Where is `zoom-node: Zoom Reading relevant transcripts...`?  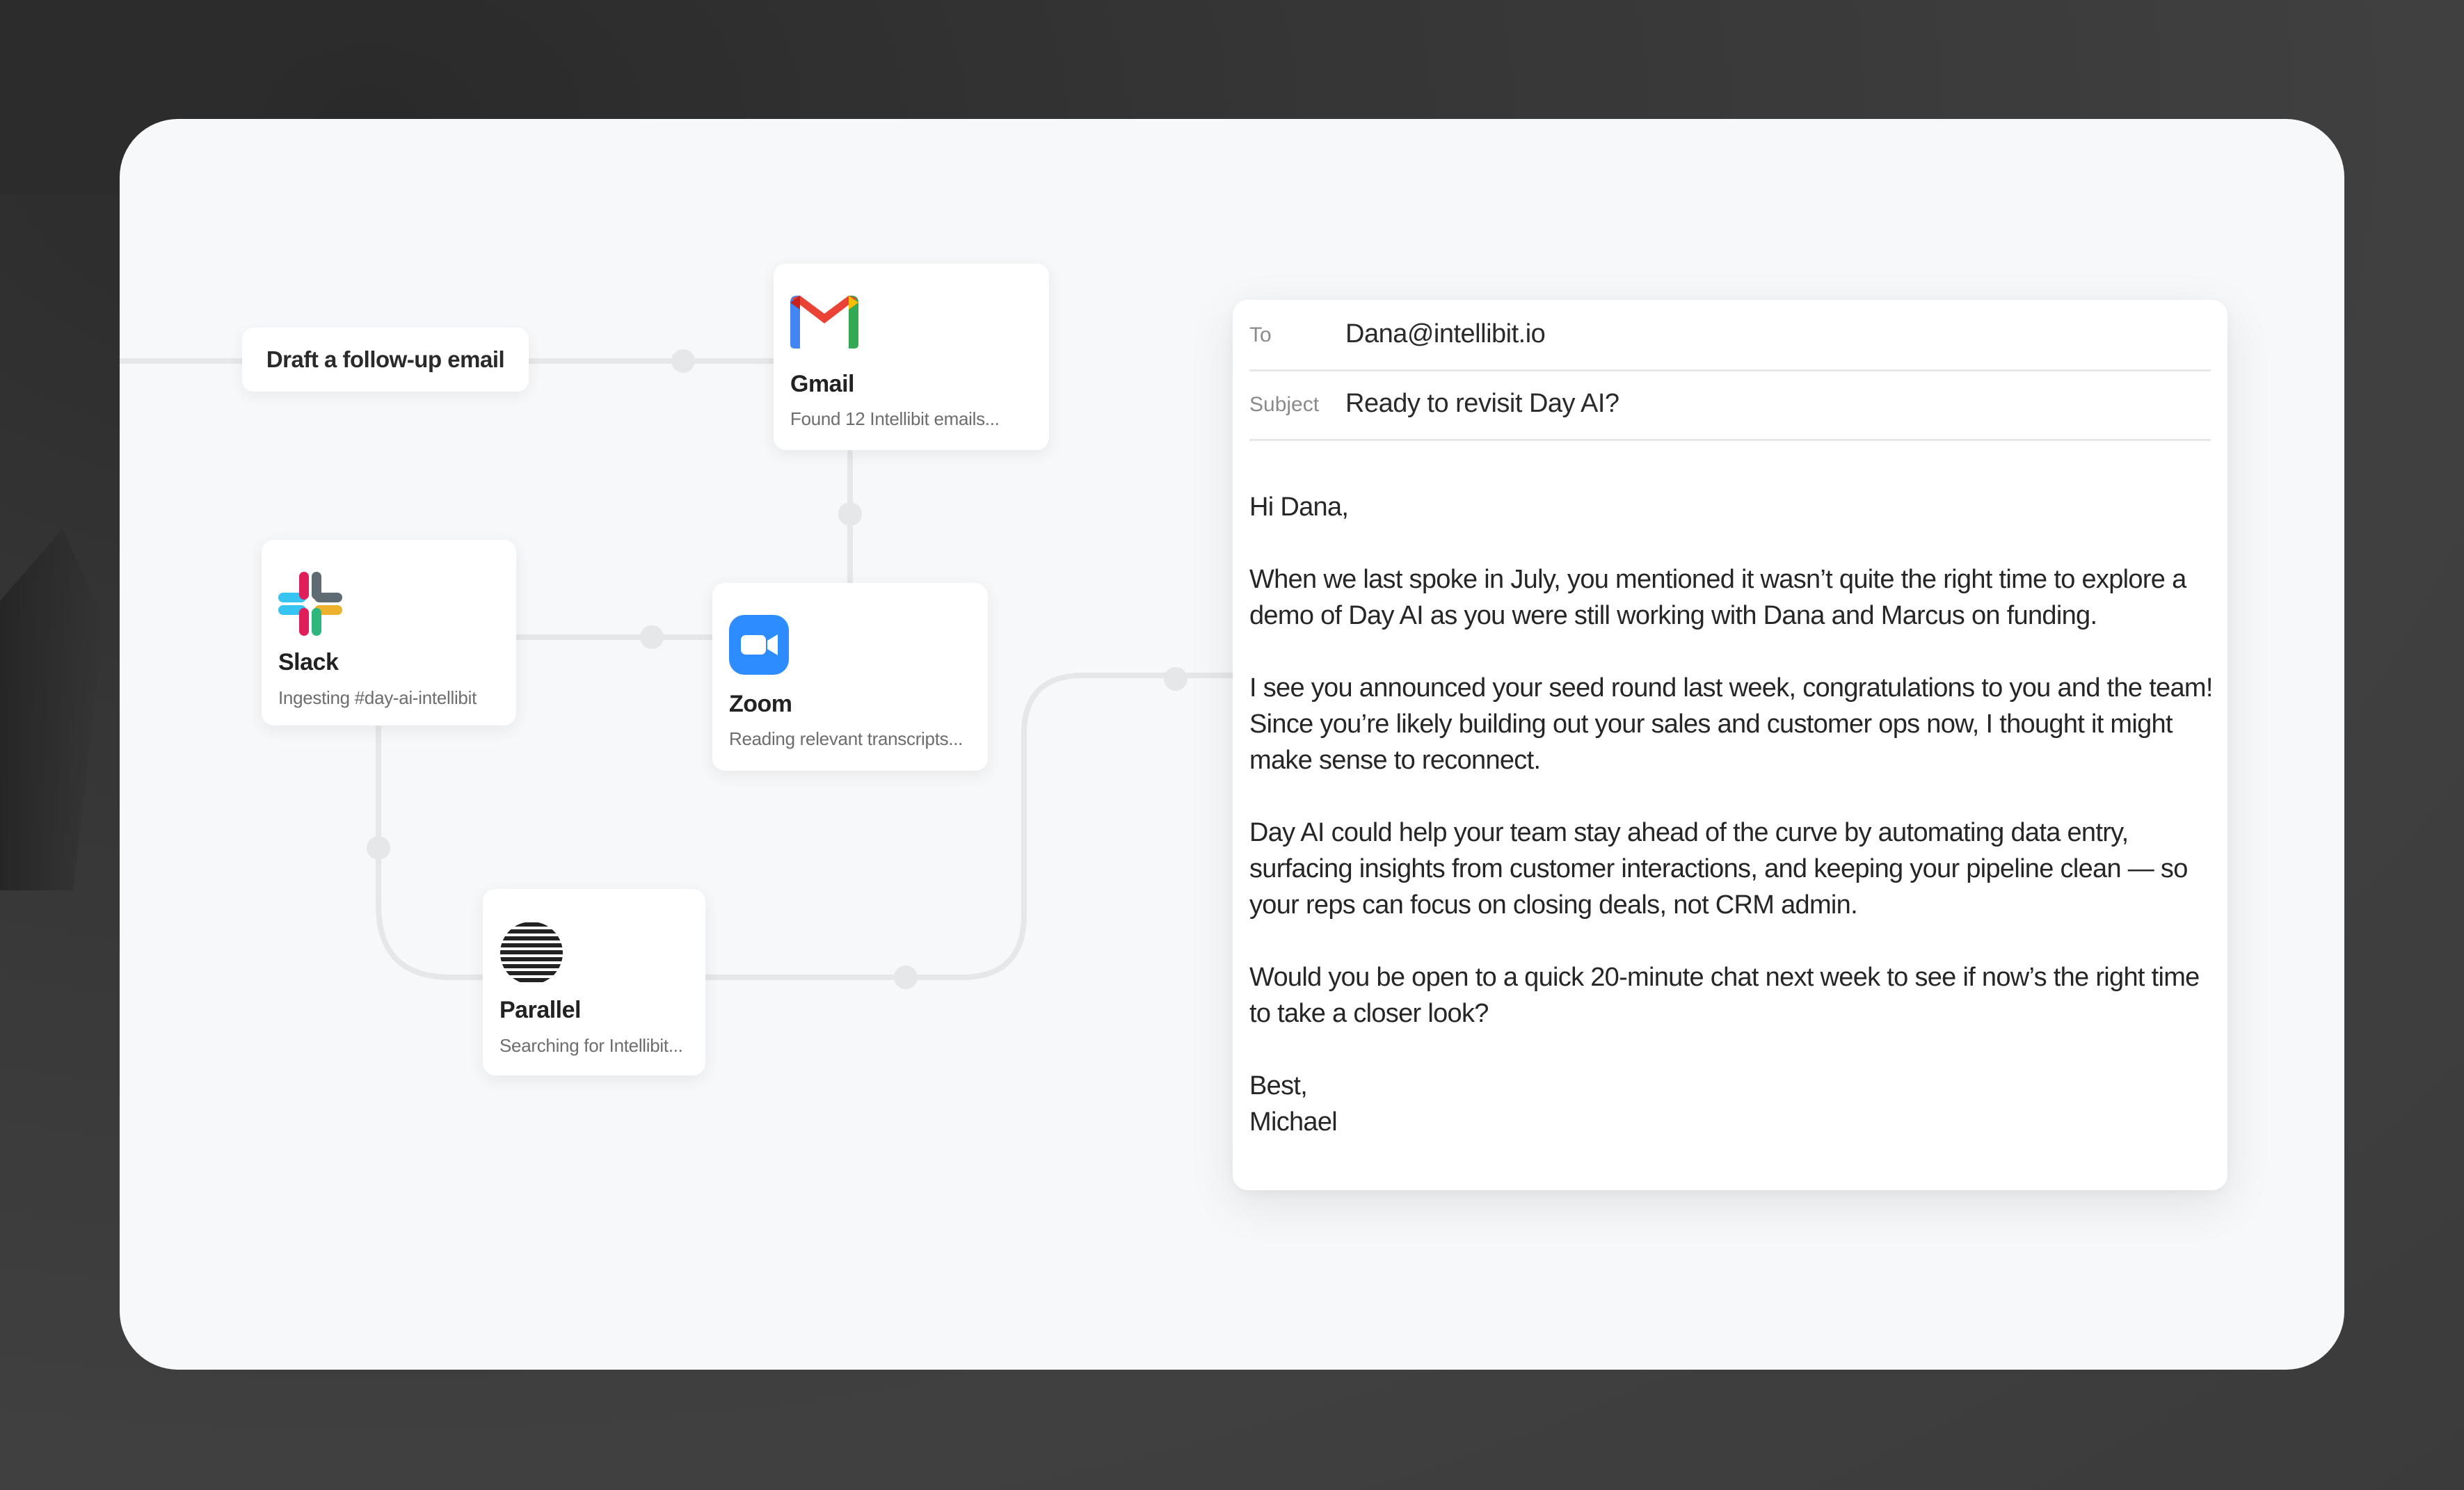
zoom-node: Zoom Reading relevant transcripts... is located at coordinates (850, 677).